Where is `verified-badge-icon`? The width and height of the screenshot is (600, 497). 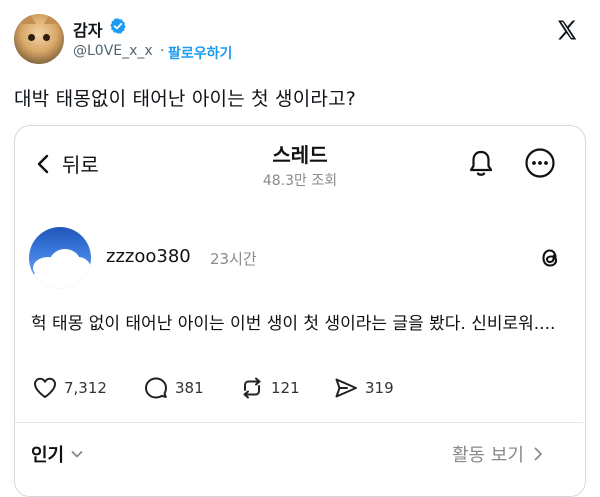
verified-badge-icon is located at coordinates (118, 26).